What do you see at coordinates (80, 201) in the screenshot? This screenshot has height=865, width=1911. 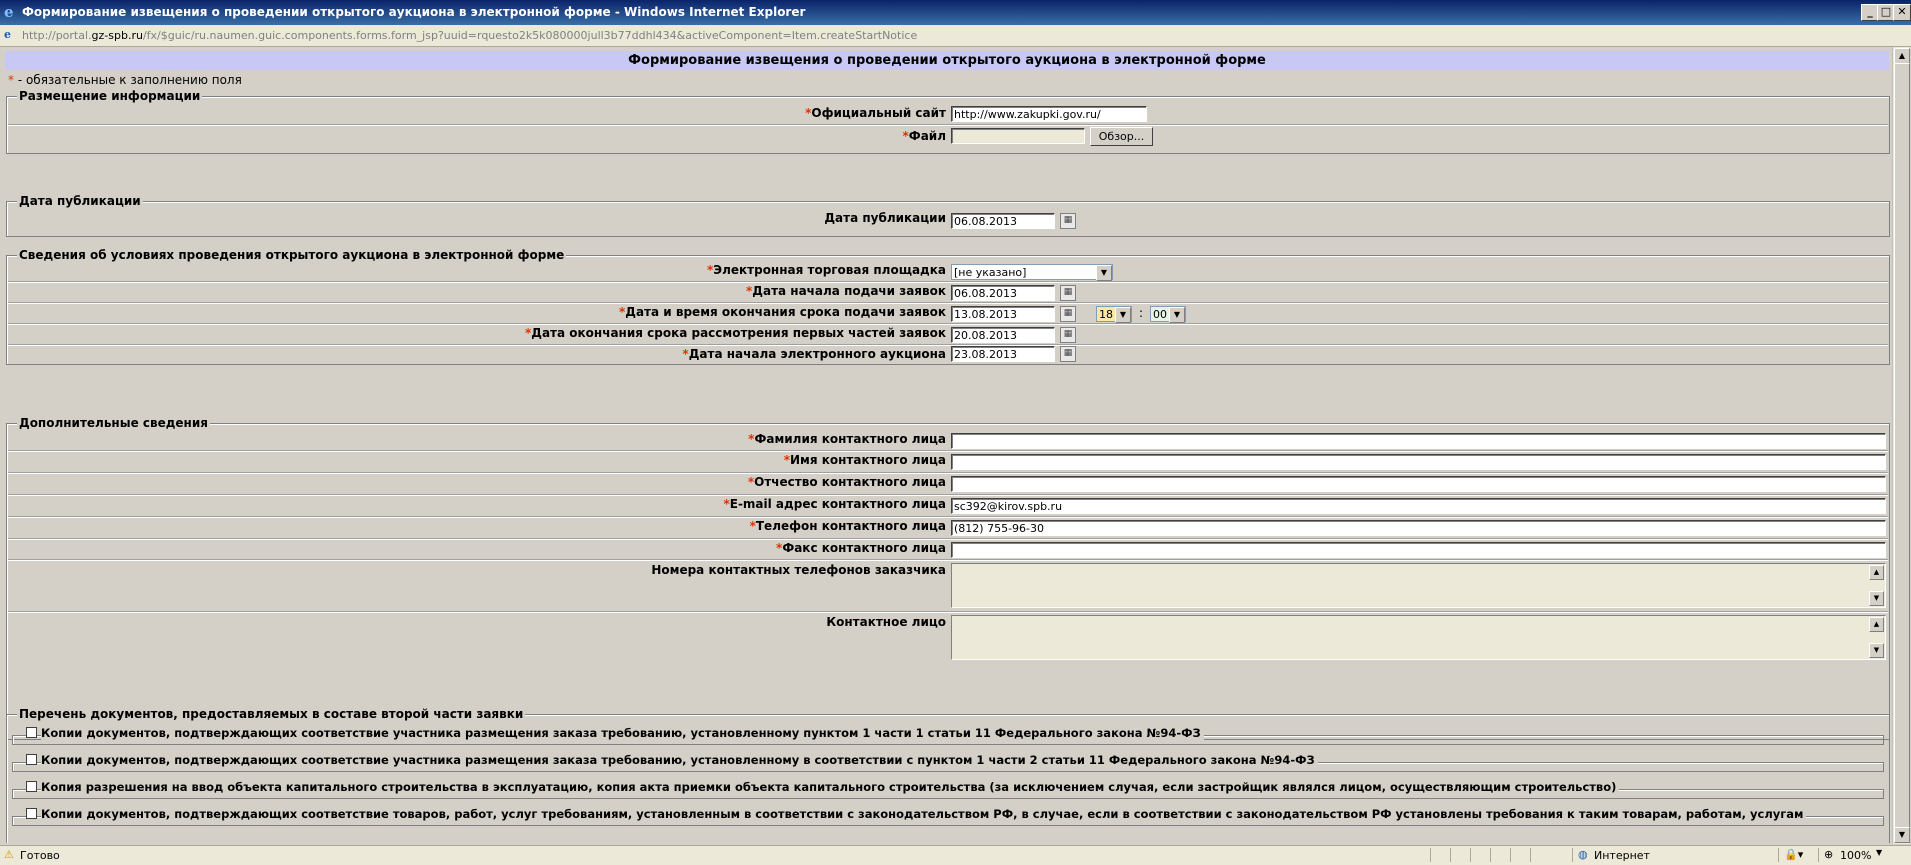 I see `section-legend: Дата публикации` at bounding box center [80, 201].